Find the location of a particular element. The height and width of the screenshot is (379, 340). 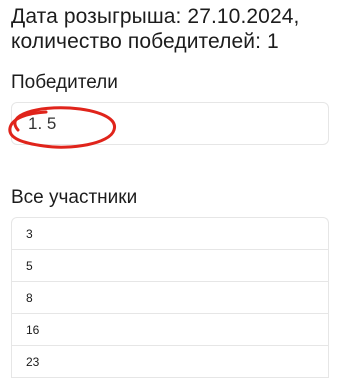

list-item: 5 is located at coordinates (170, 266).